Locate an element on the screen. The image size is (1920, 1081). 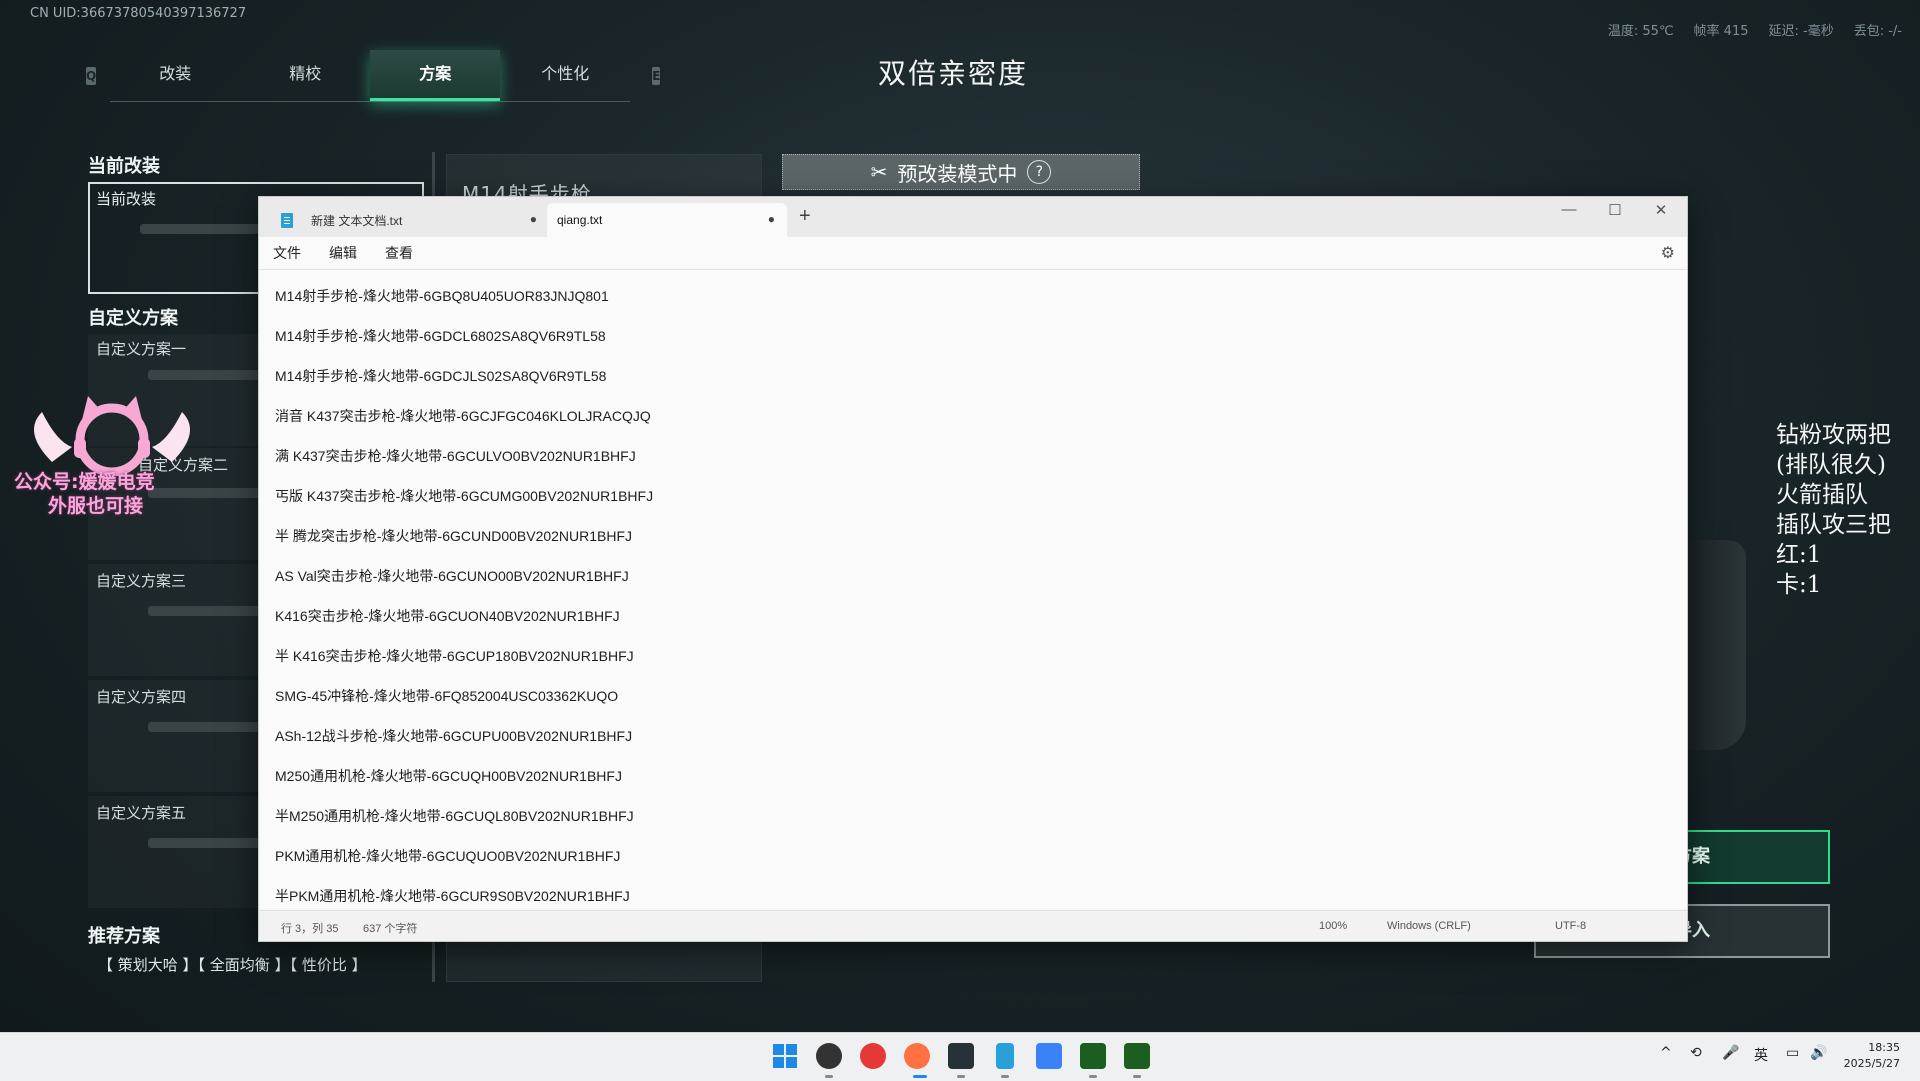
taskbar: ^ ⟲ 🎤 英 ▭ 🔊 18:35 2025/5/27 is located at coordinates (960, 1056).